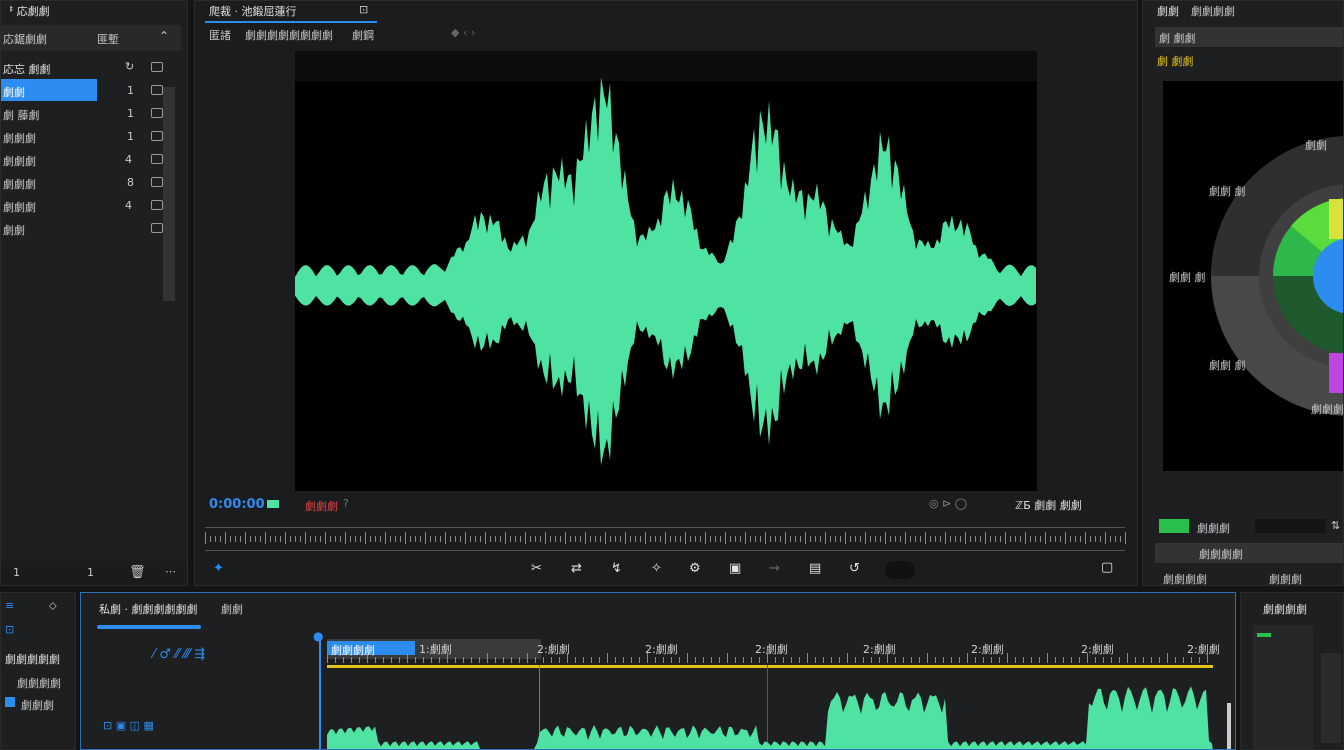 The image size is (1344, 750). What do you see at coordinates (735, 568) in the screenshot?
I see `tool-icon-6: ▣` at bounding box center [735, 568].